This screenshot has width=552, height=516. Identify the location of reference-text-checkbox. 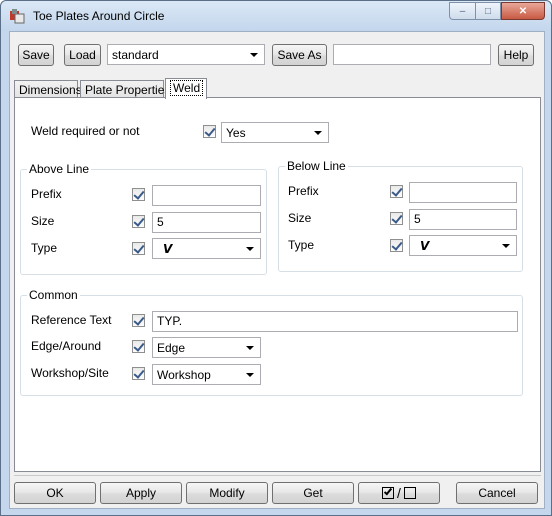
(138, 320).